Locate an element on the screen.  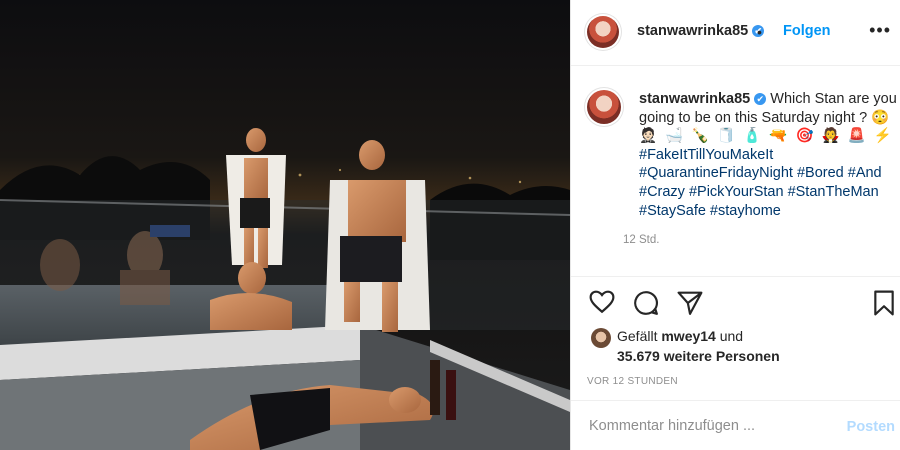
liker-avatar is located at coordinates (601, 338).